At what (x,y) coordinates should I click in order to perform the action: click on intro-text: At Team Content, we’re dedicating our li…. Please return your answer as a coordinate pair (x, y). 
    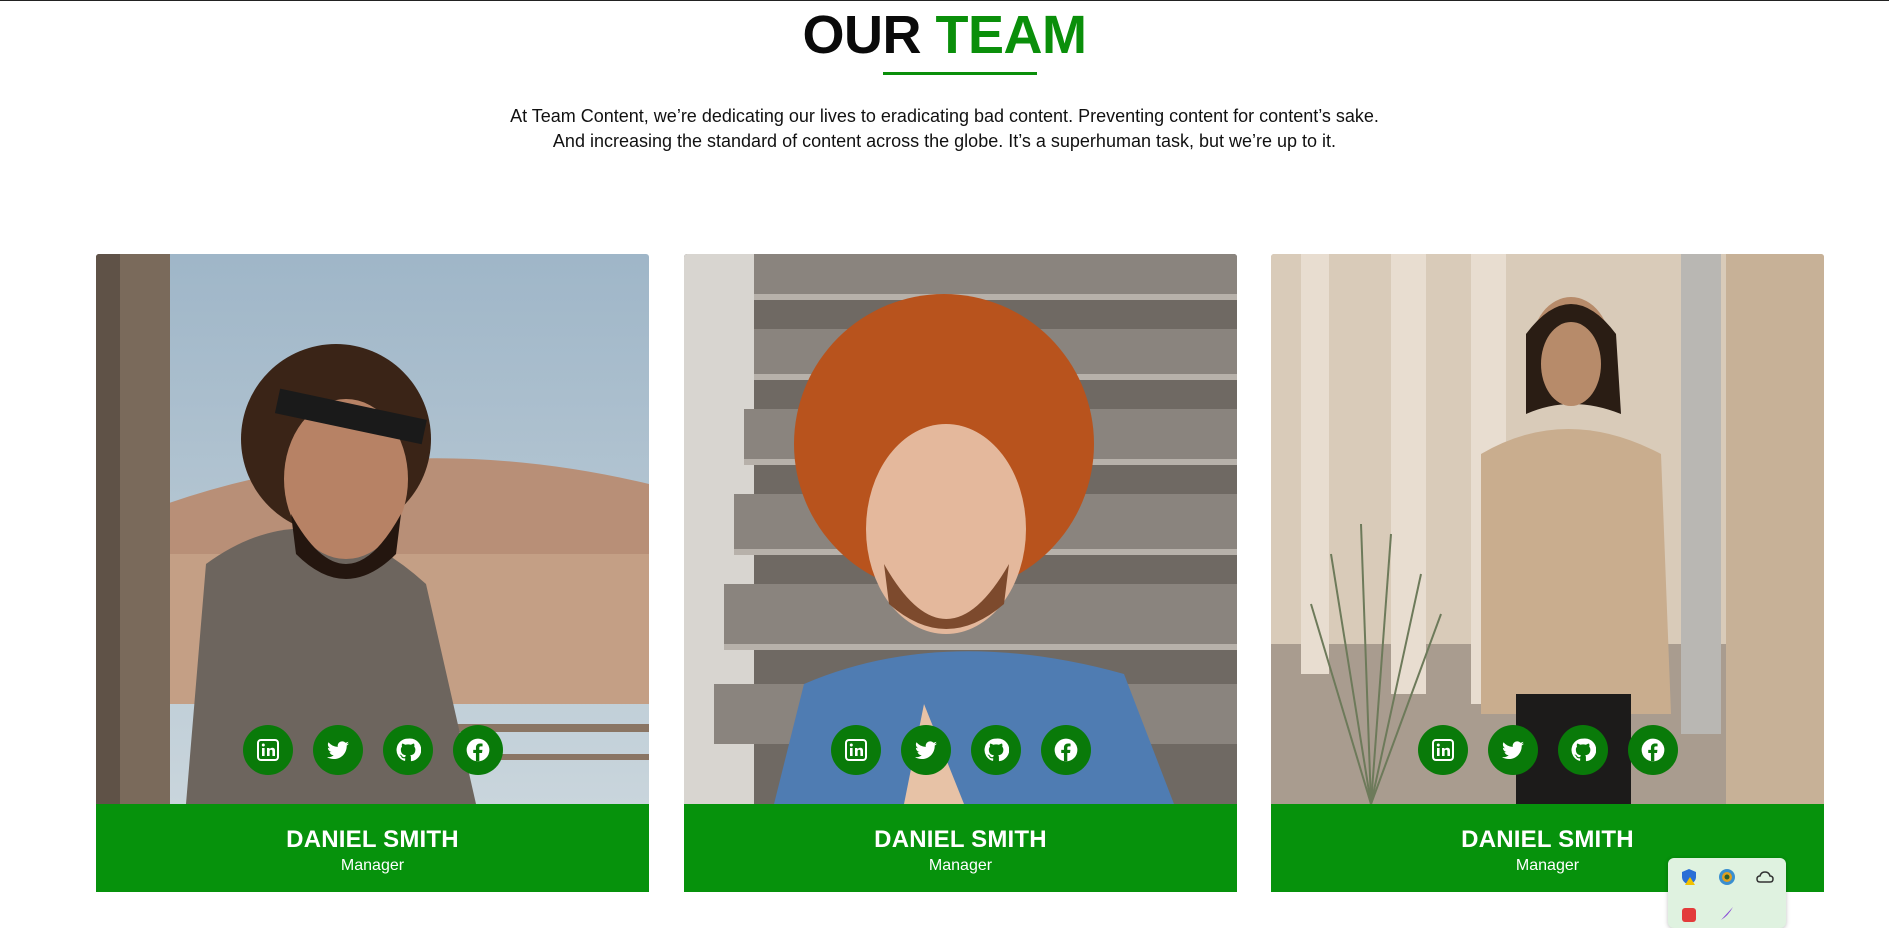
    Looking at the image, I should click on (944, 129).